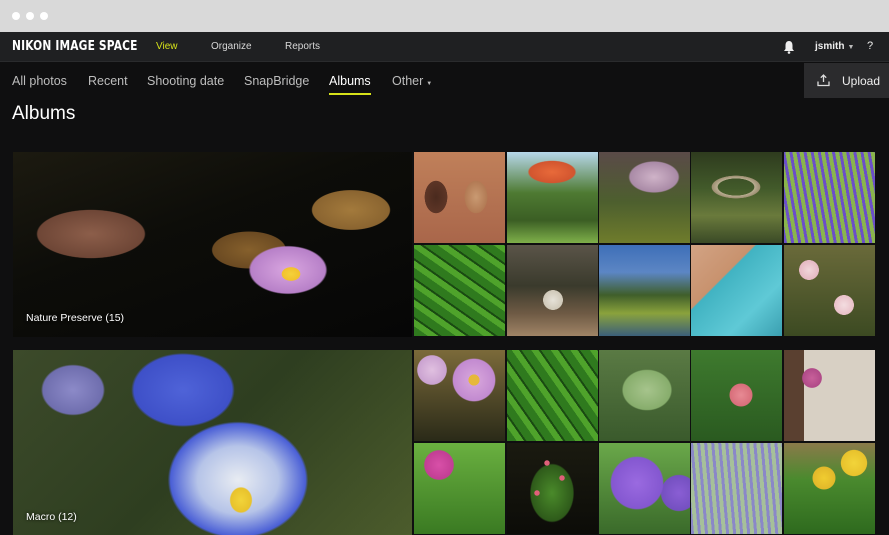  Describe the element at coordinates (51, 517) in the screenshot. I see `album-title: Macro (12)` at that location.